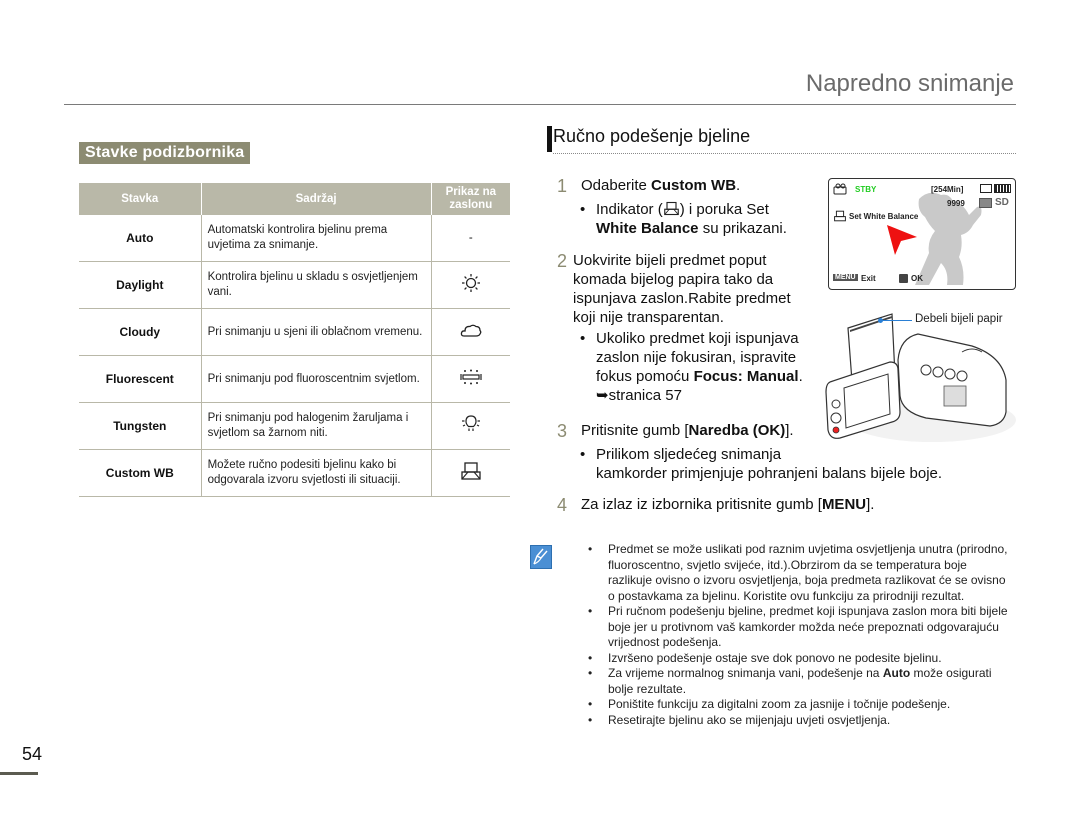  What do you see at coordinates (140, 473) in the screenshot?
I see `row-item: Custom WB` at bounding box center [140, 473].